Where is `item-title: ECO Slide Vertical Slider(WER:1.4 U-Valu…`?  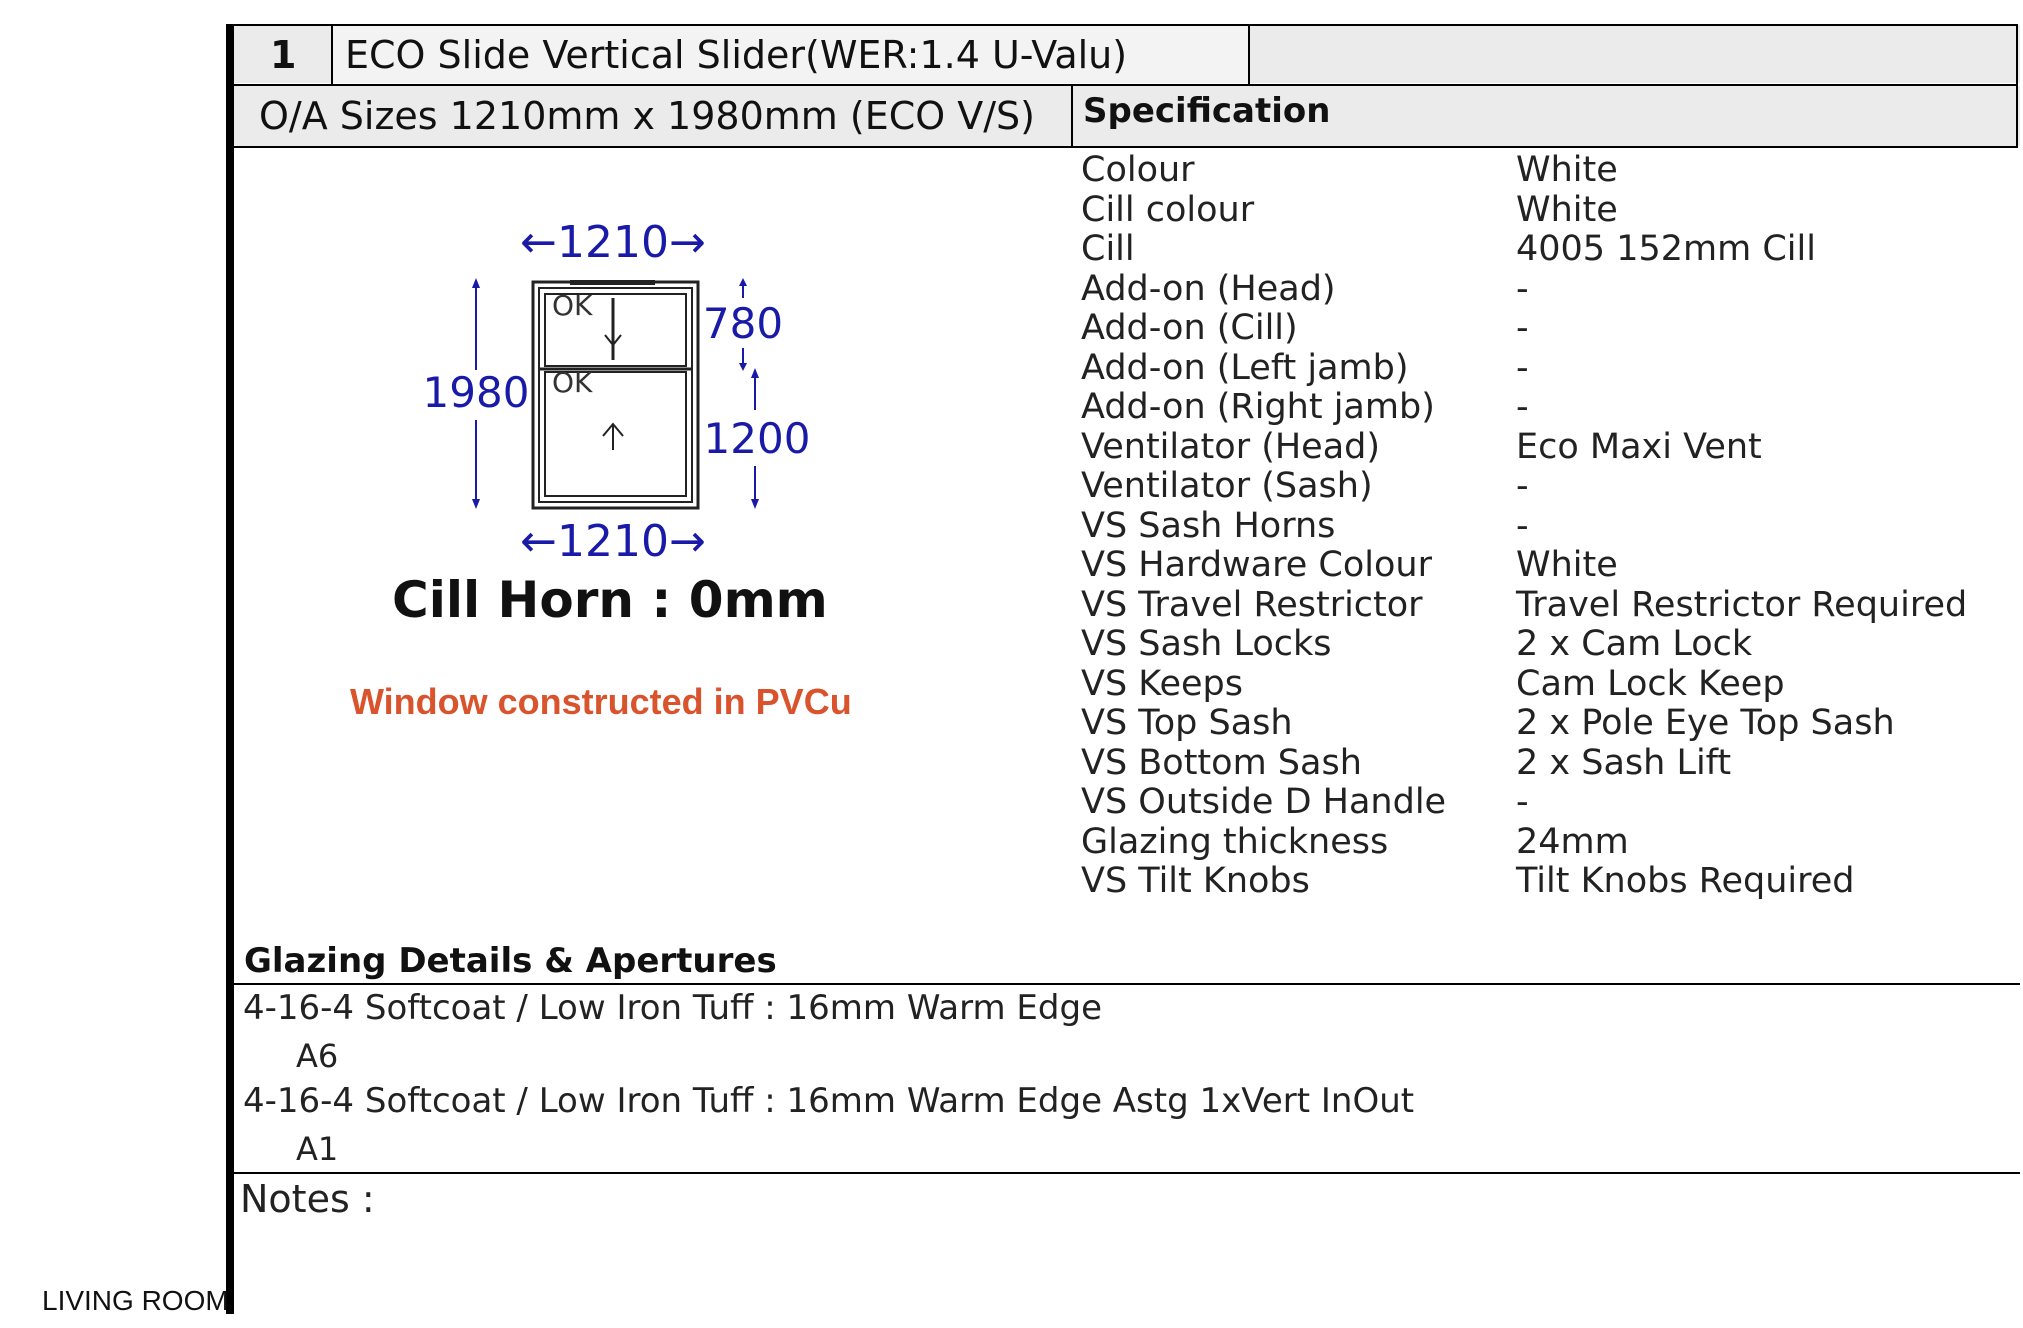 item-title: ECO Slide Vertical Slider(WER:1.4 U-Valu… is located at coordinates (736, 55).